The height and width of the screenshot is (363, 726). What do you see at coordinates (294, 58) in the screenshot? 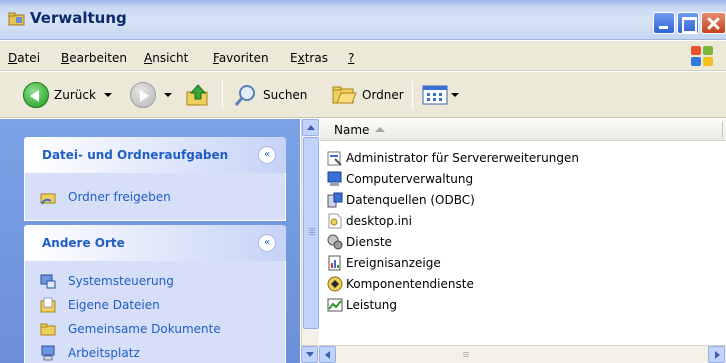
I see `menu-extras-prefix: E` at bounding box center [294, 58].